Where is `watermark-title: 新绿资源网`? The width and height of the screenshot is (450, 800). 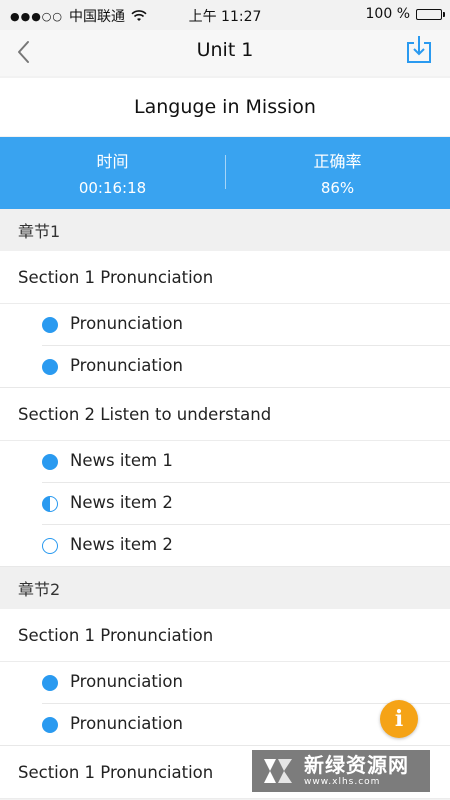
watermark-title: 新绿资源网 is located at coordinates (356, 765).